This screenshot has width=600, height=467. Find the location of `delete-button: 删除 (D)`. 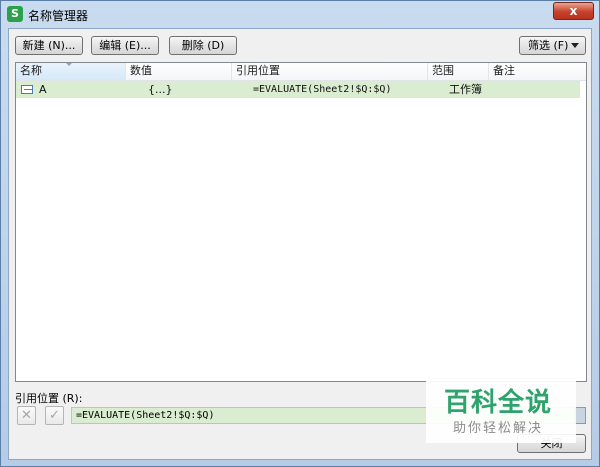

delete-button: 删除 (D) is located at coordinates (203, 45).